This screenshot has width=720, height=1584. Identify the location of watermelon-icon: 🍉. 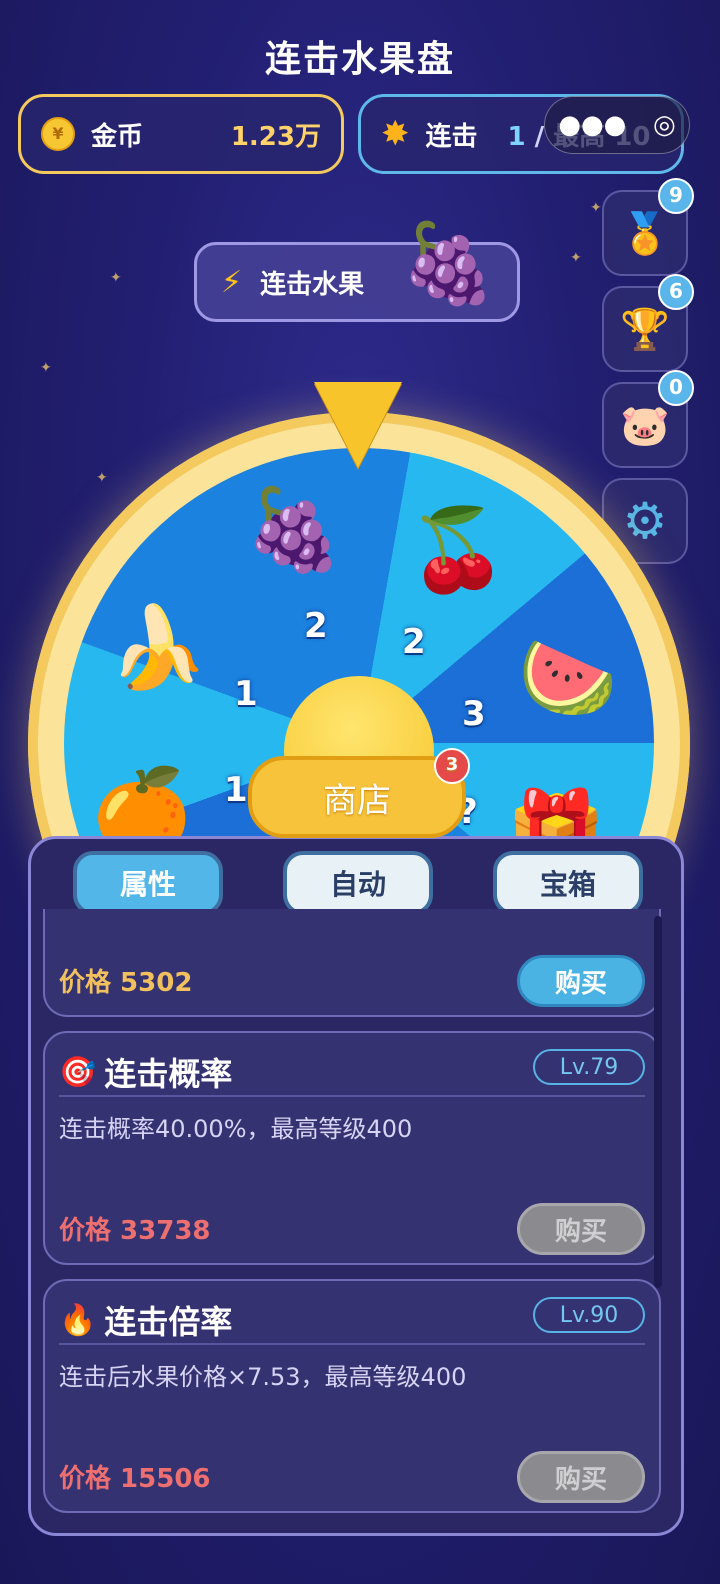
(568, 677).